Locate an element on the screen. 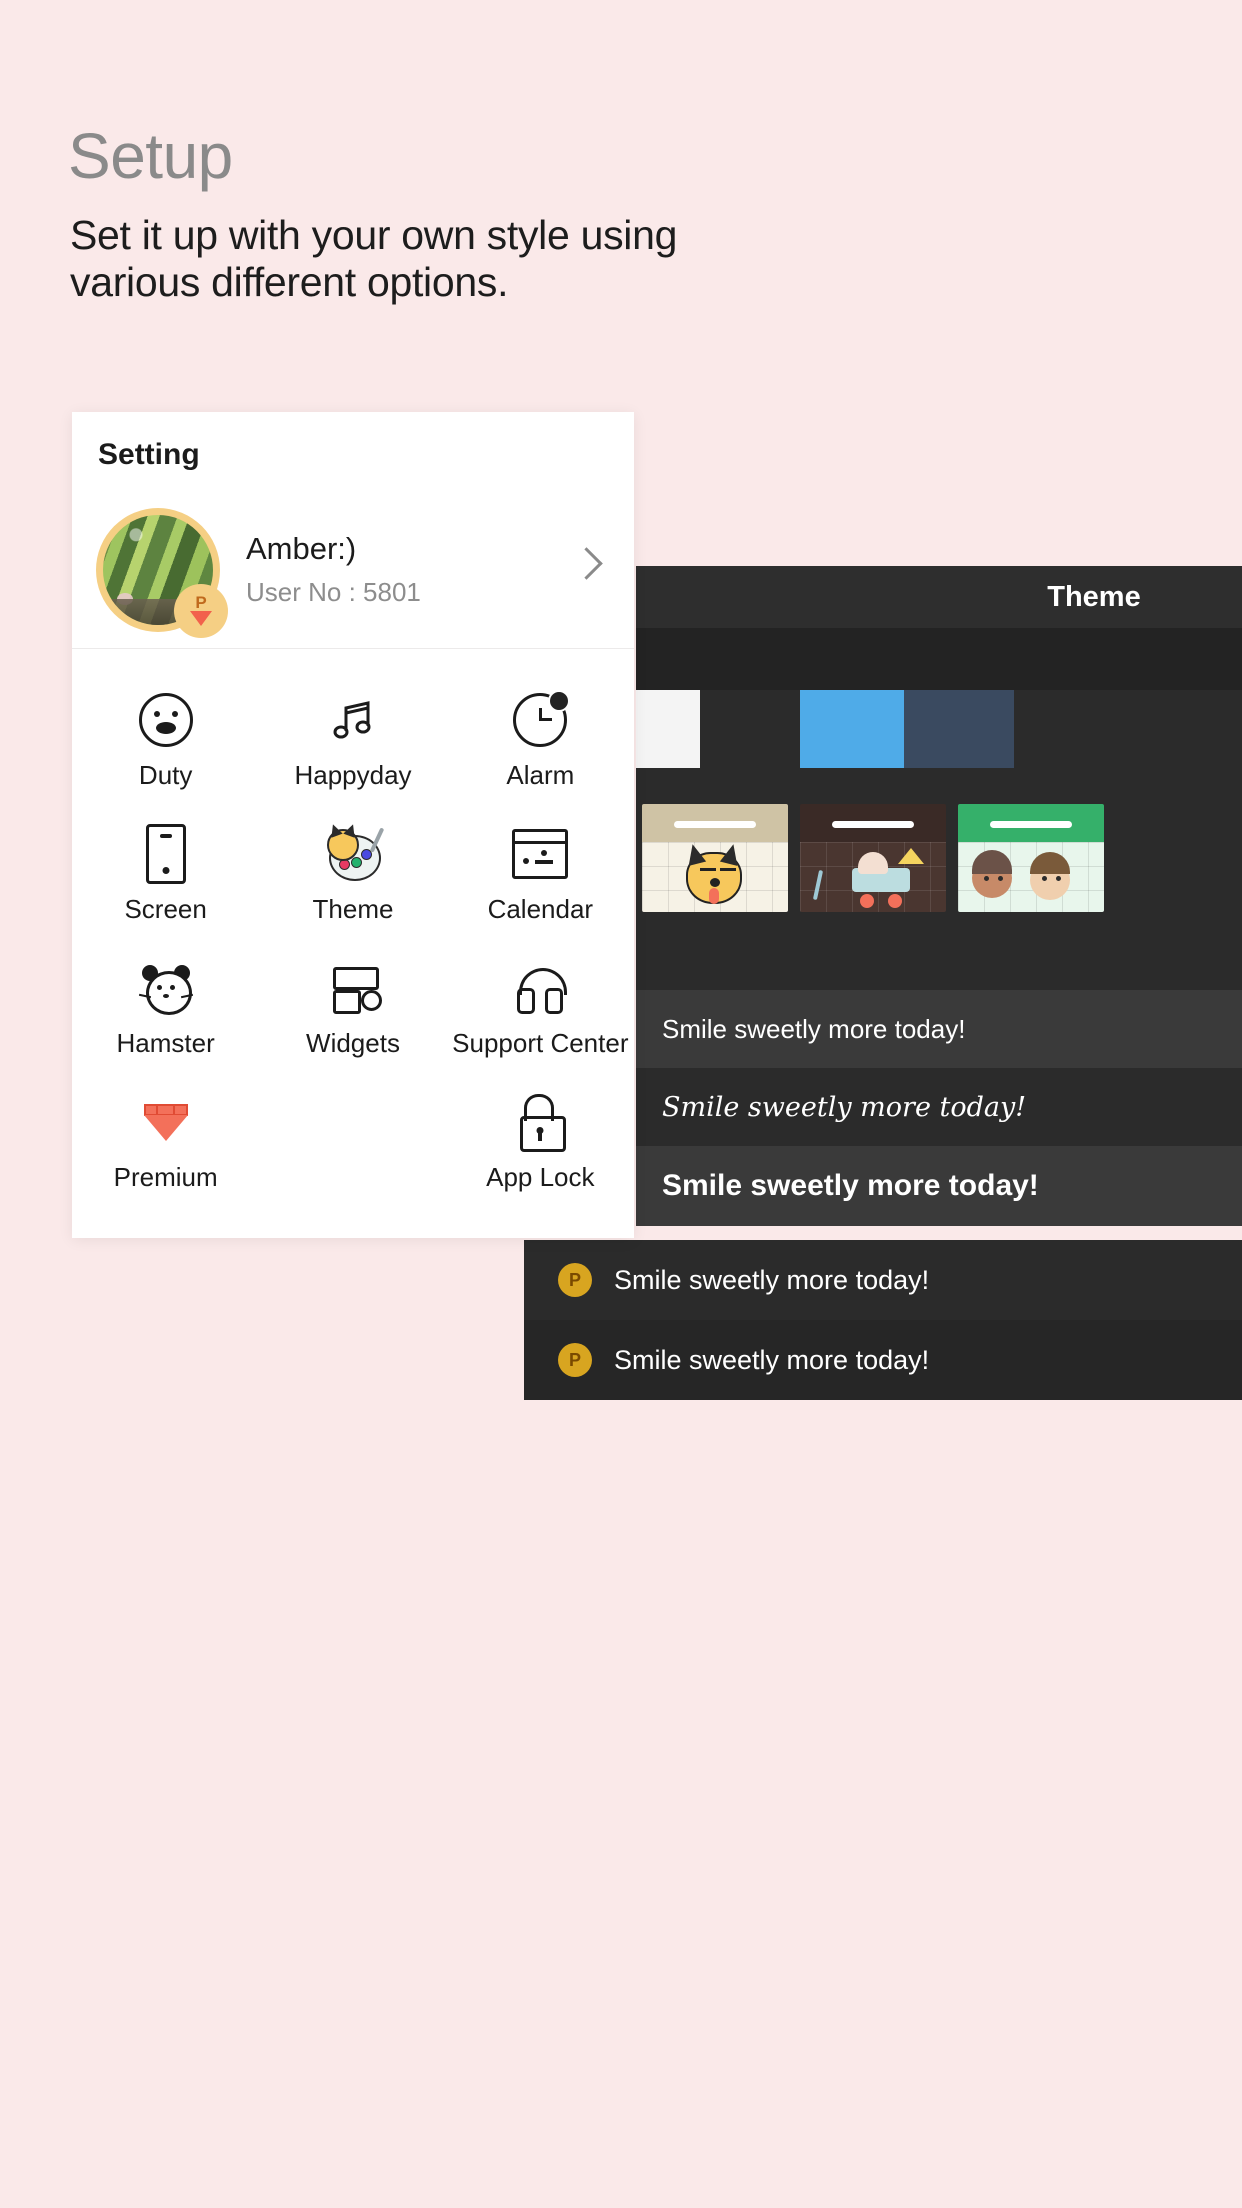  color-swatch-dark is located at coordinates (750, 729).